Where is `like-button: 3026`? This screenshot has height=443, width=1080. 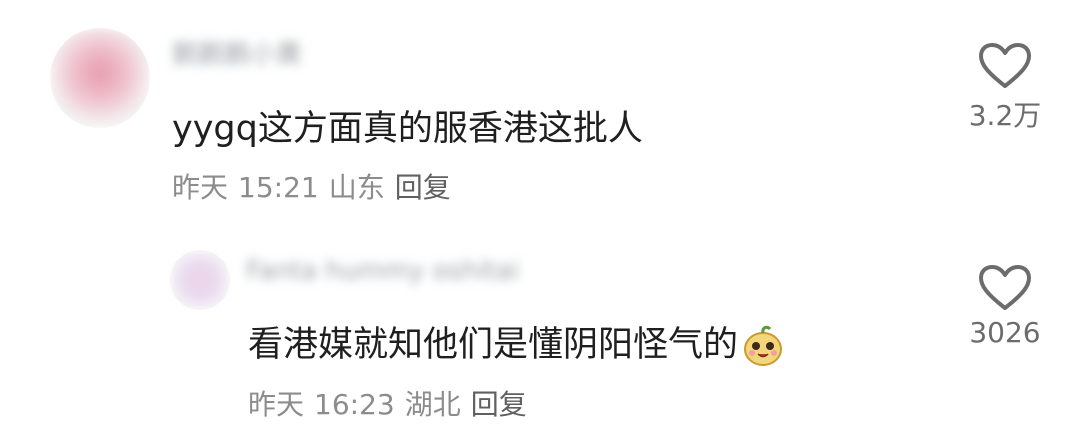 like-button: 3026 is located at coordinates (1005, 306).